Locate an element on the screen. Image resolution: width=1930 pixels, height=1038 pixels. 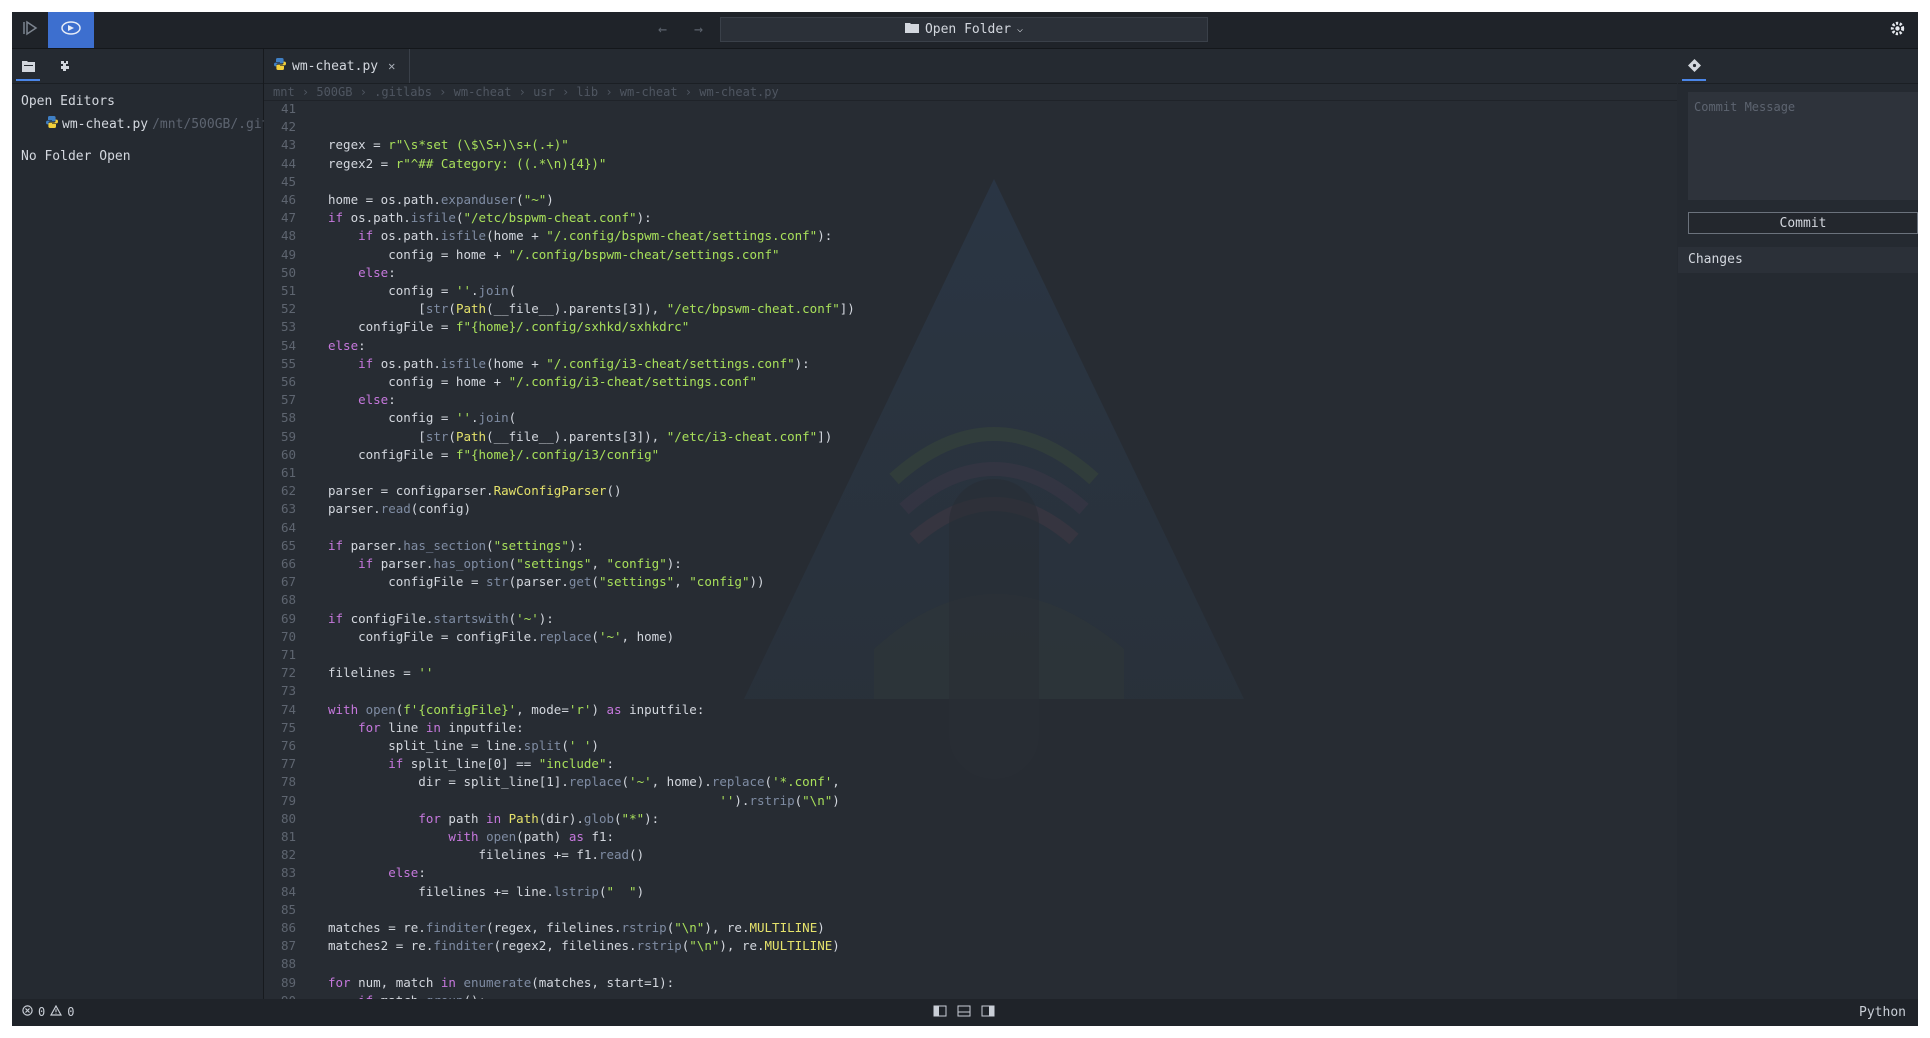
layout-left-icon is located at coordinates (940, 1012).